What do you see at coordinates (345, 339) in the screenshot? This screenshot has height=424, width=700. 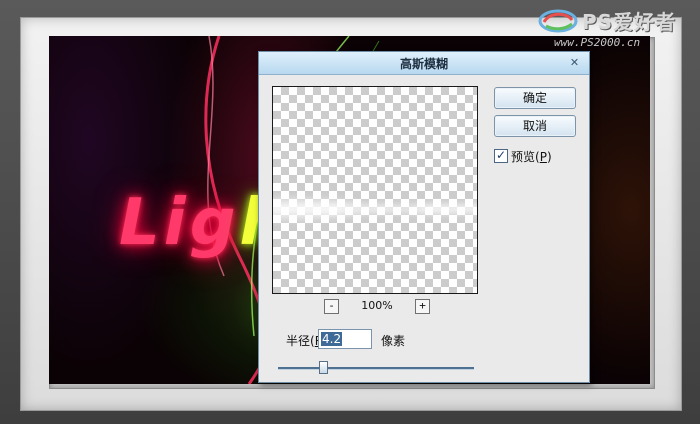 I see `radius-input: 4.2` at bounding box center [345, 339].